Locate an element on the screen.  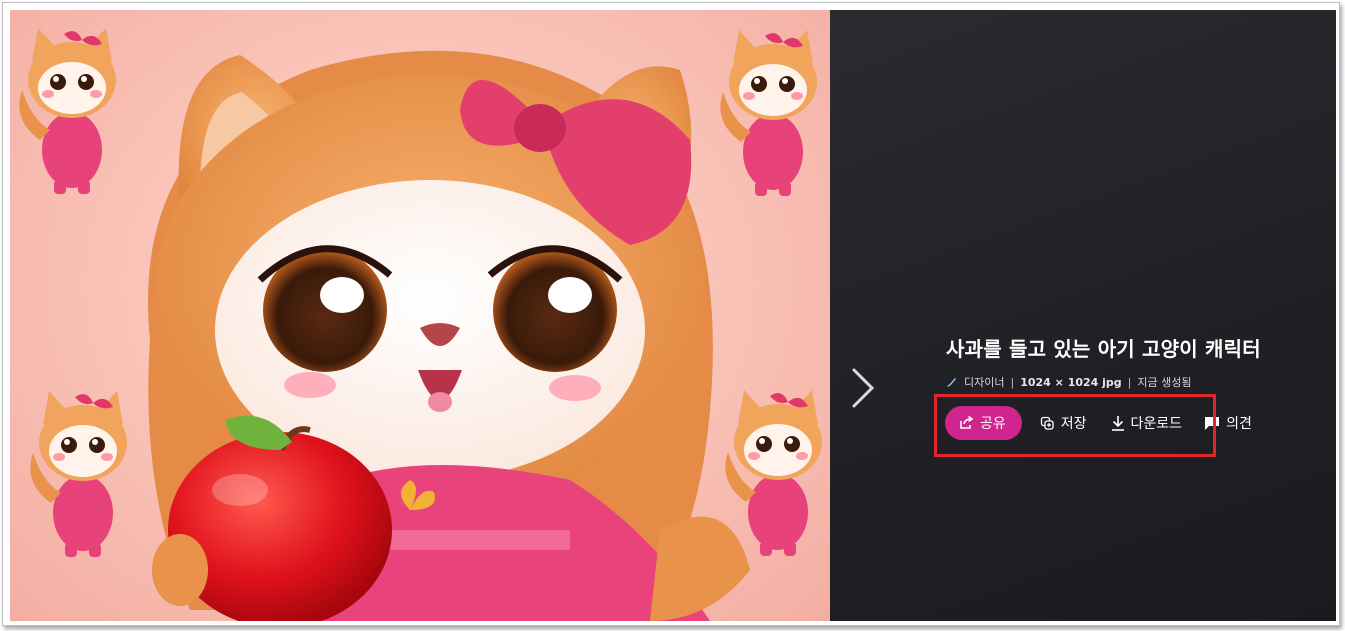
share-button: 공유 is located at coordinates (983, 423).